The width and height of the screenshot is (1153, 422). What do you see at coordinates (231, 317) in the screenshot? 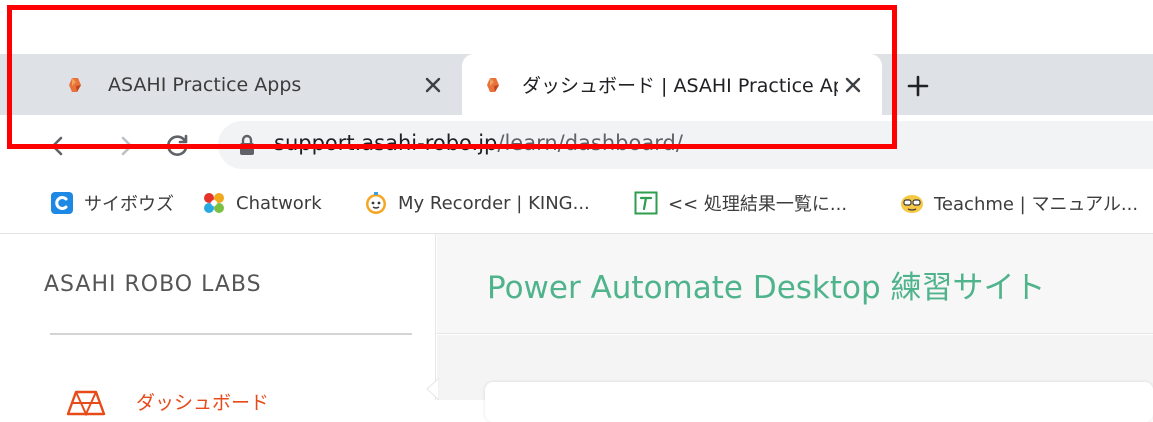
I see `sidebar` at bounding box center [231, 317].